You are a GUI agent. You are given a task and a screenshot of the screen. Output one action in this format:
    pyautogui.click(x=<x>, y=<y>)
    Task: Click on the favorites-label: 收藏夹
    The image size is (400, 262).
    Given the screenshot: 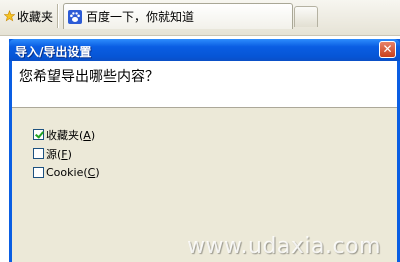 What is the action you would take?
    pyautogui.click(x=34, y=16)
    